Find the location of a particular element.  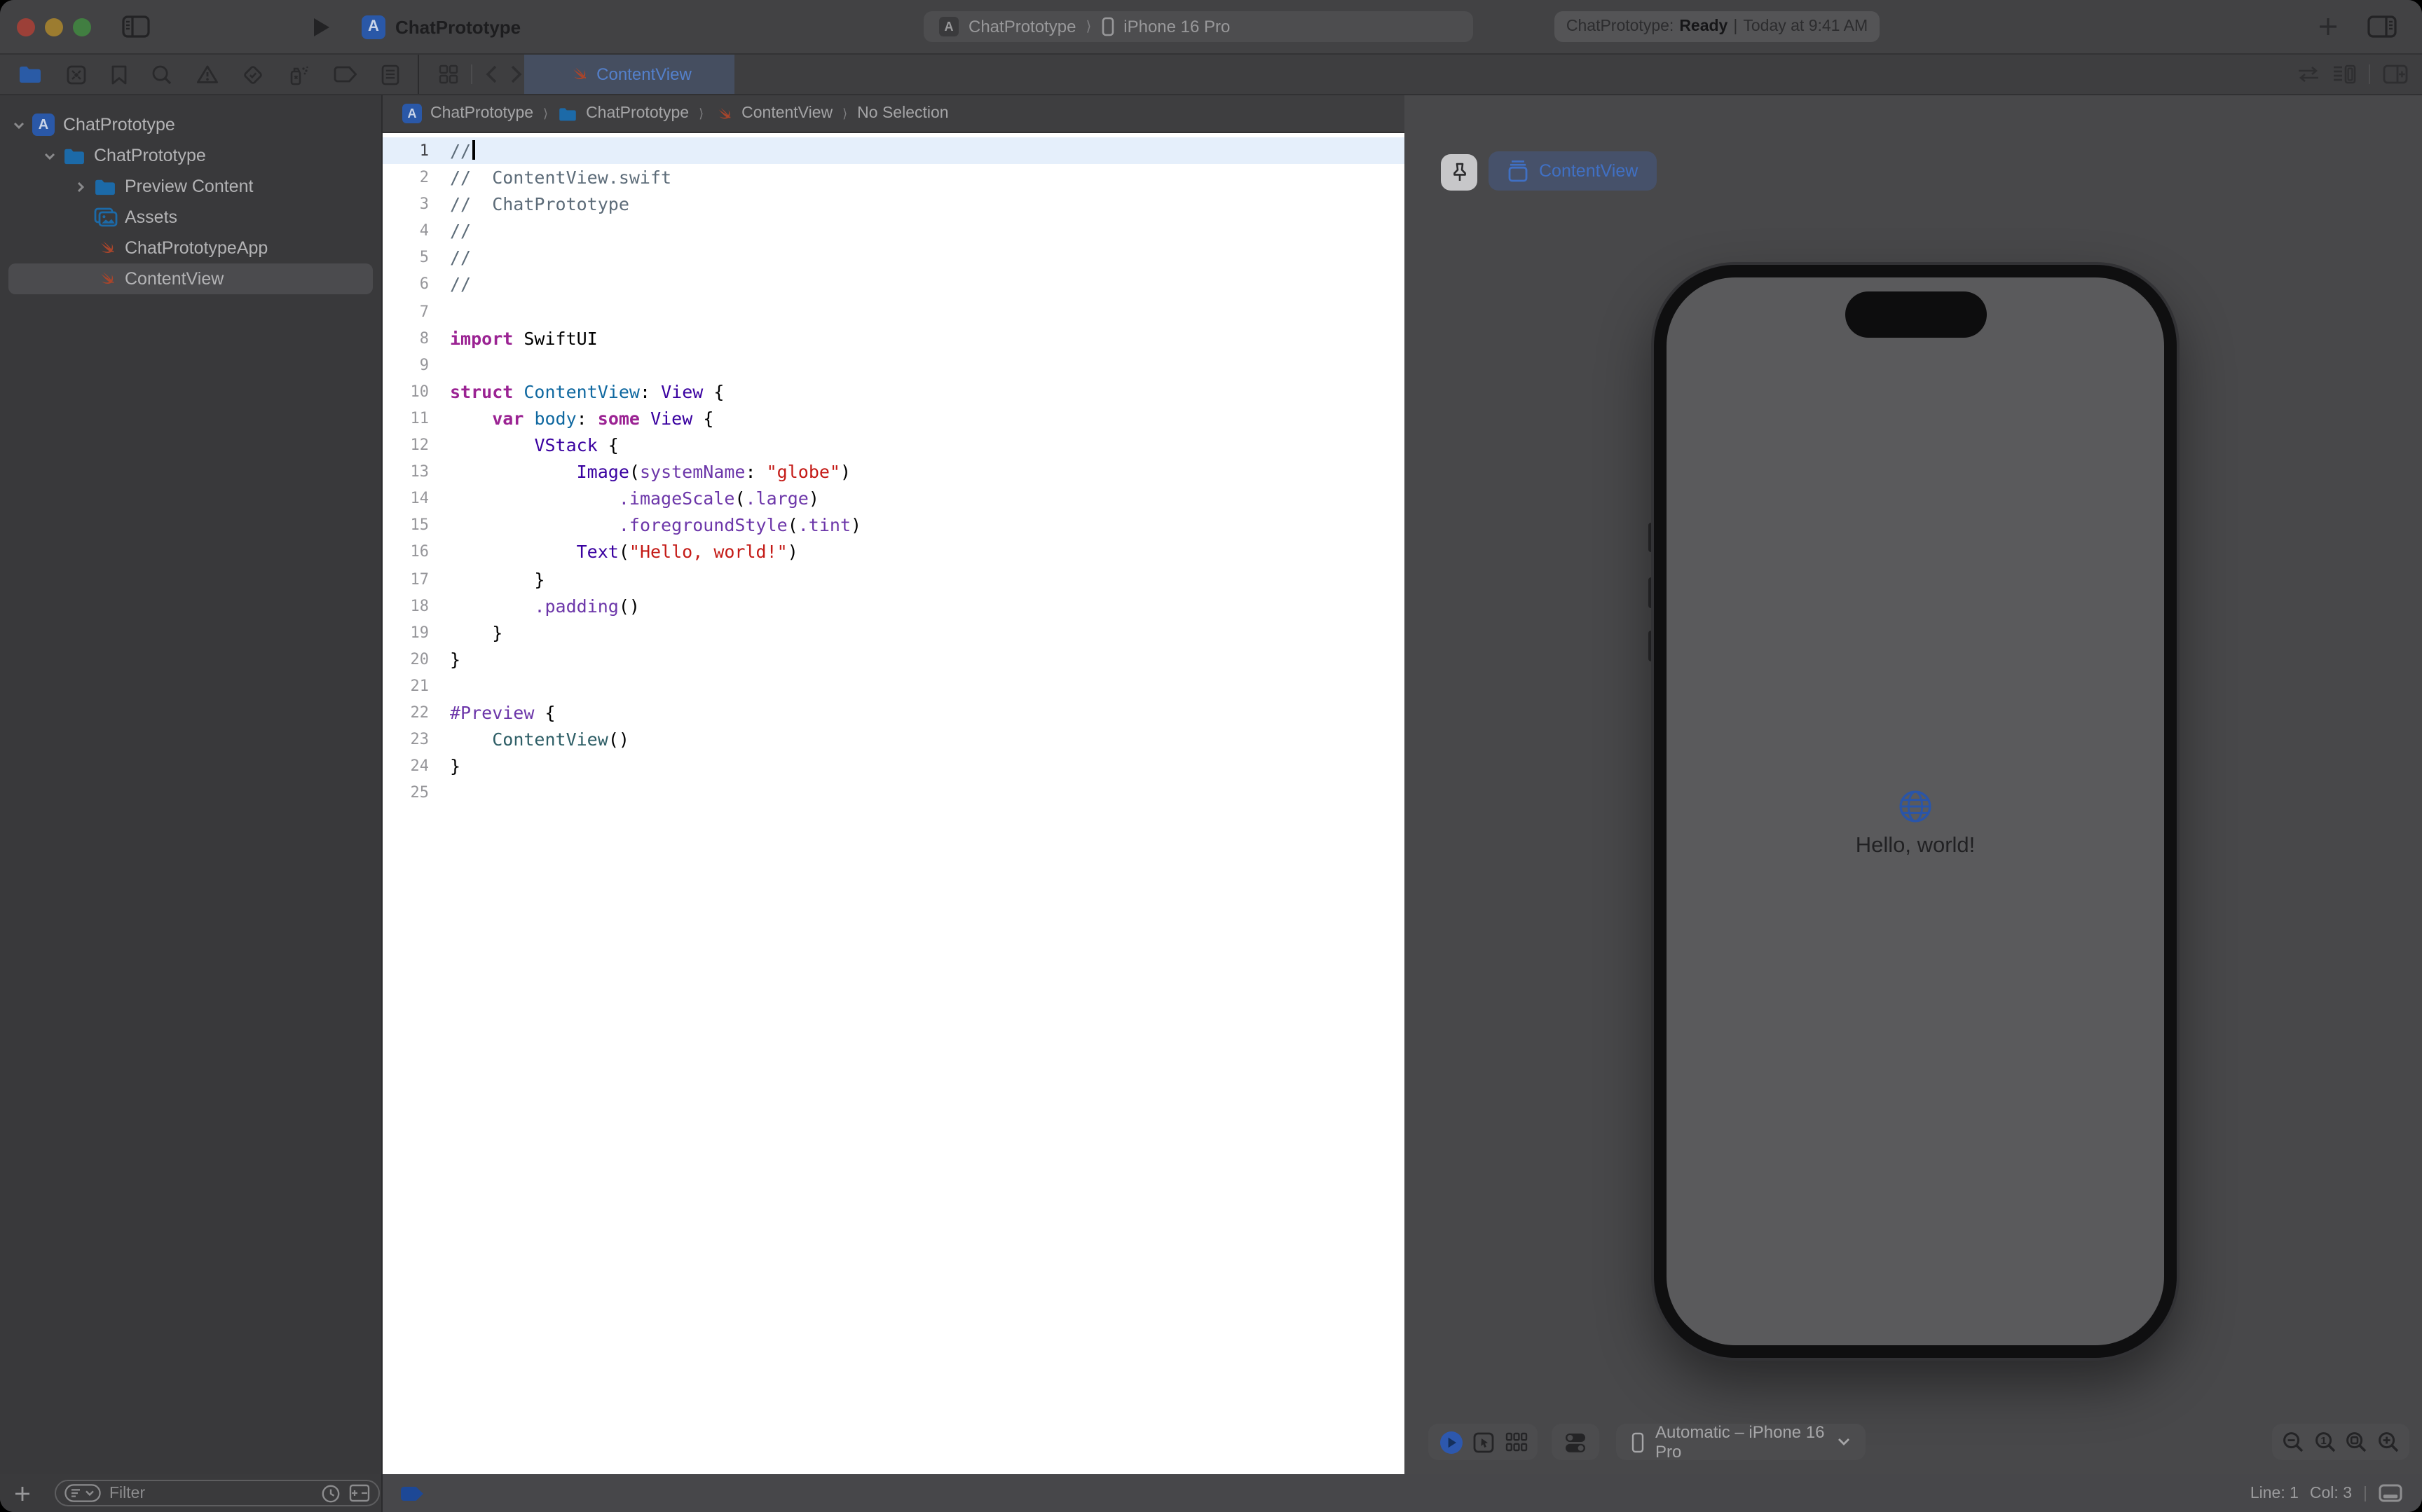

code-line: 5// is located at coordinates (894, 258).